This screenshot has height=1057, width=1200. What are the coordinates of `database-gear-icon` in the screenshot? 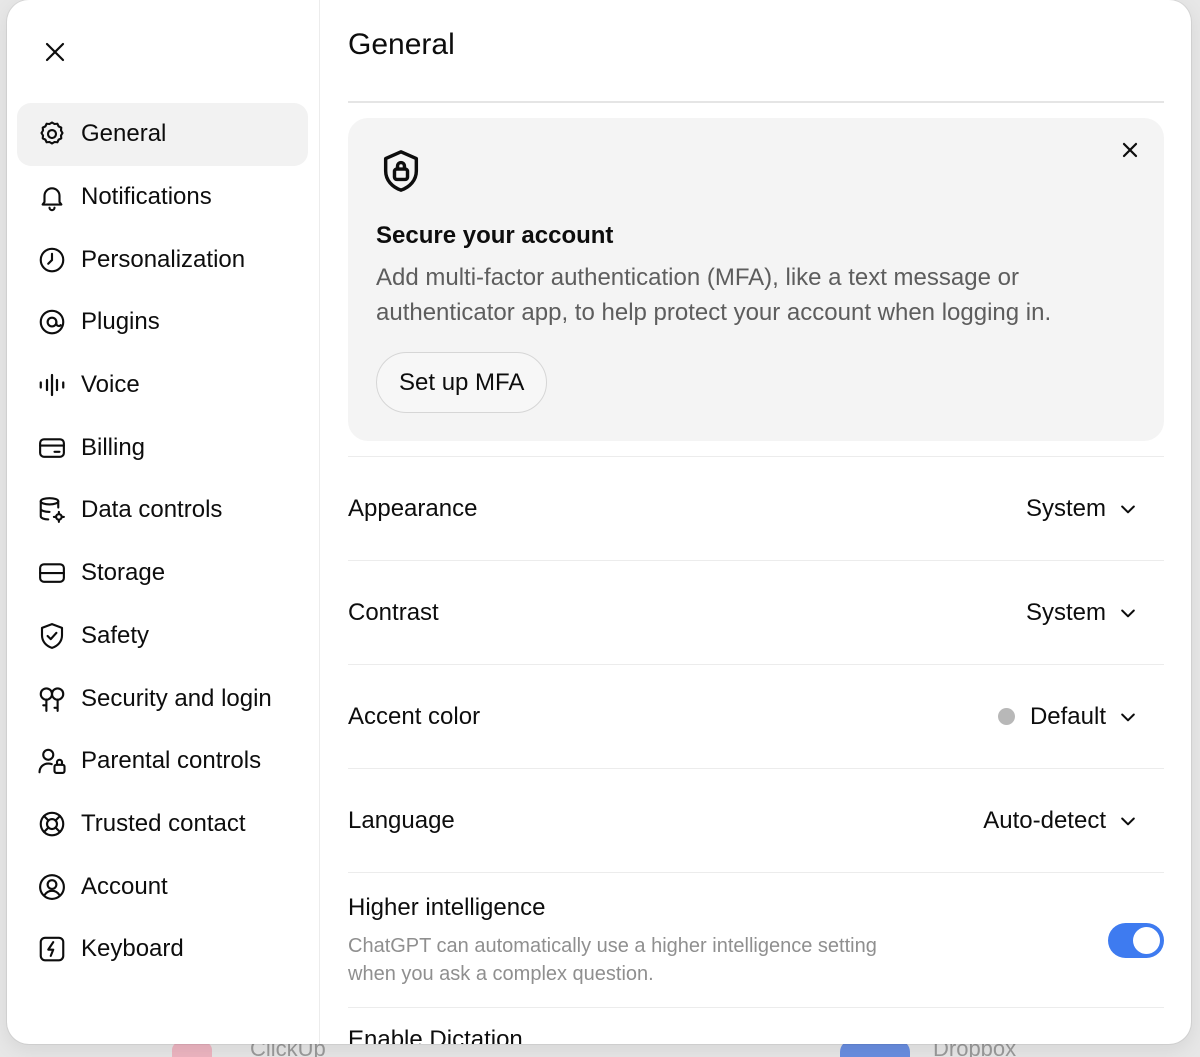 It's located at (52, 510).